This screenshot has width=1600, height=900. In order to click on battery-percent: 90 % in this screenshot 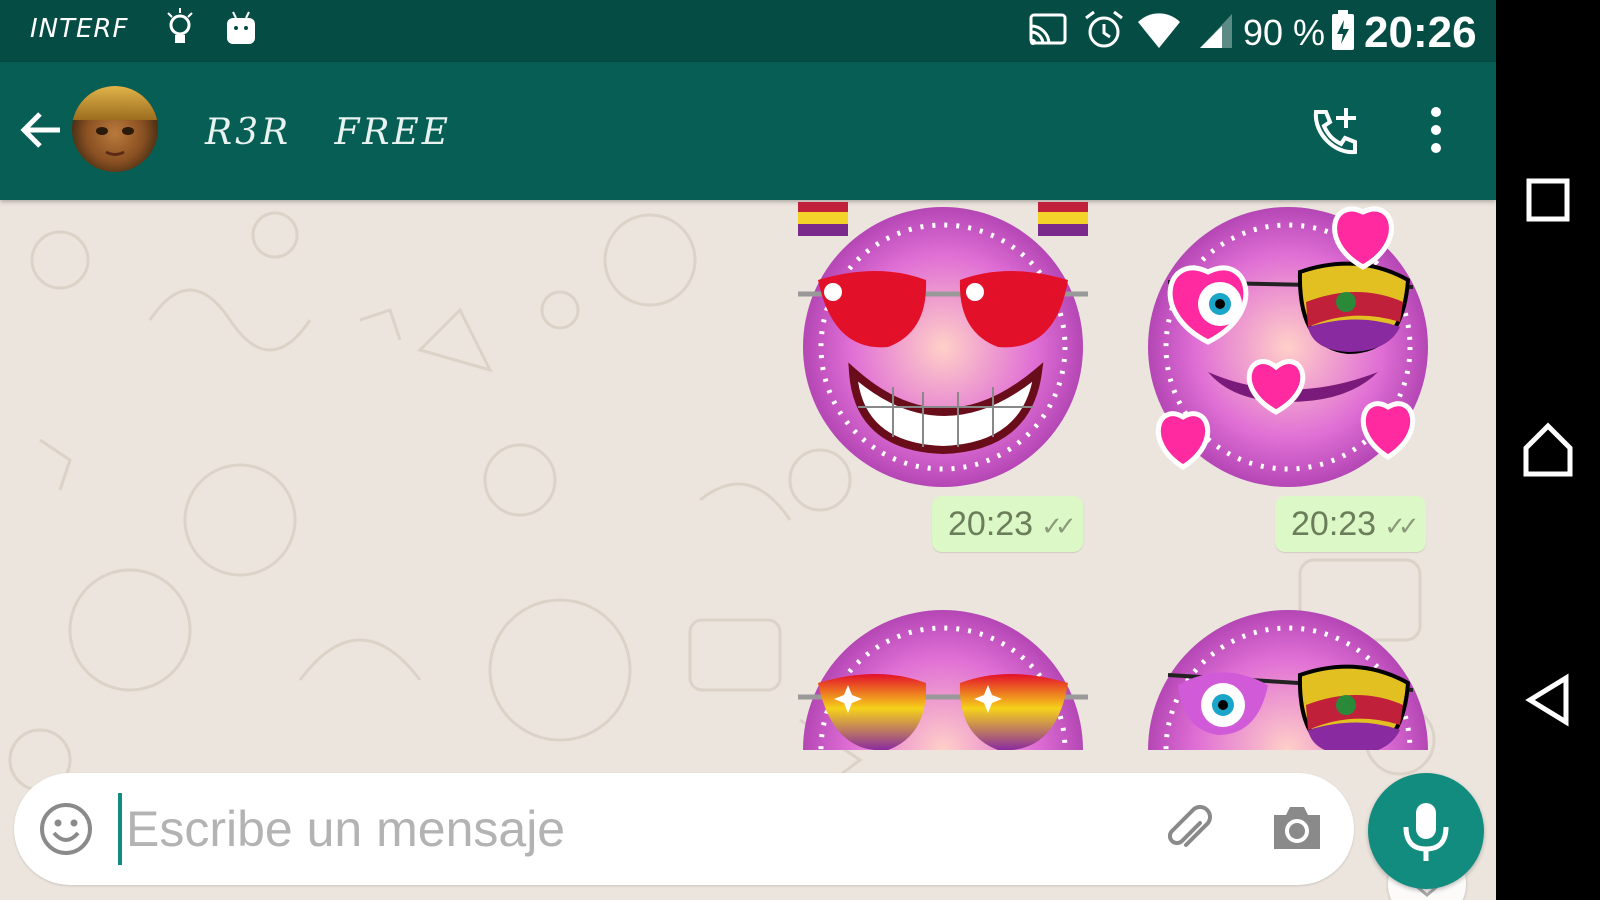, I will do `click(1284, 32)`.